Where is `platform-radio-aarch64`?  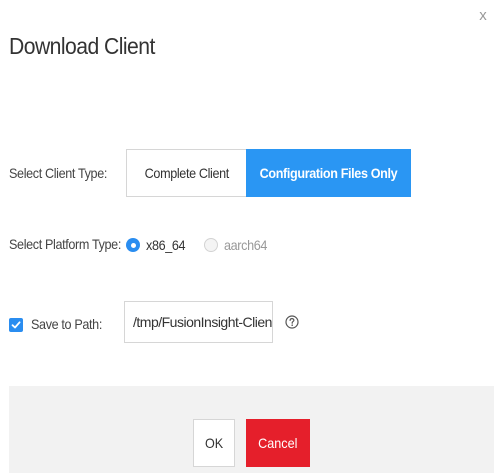 platform-radio-aarch64 is located at coordinates (211, 245).